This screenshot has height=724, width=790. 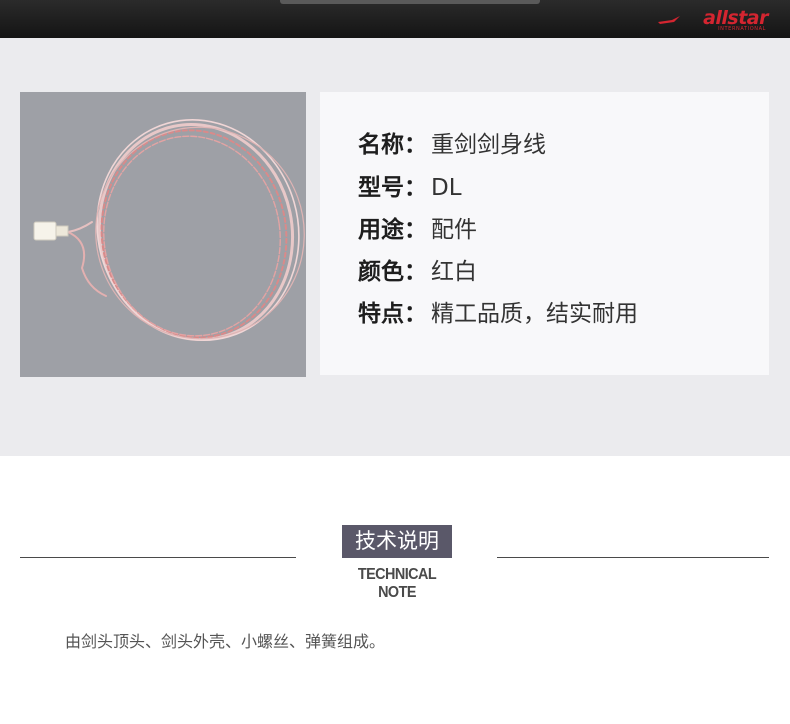 I want to click on divider-right, so click(x=633, y=557).